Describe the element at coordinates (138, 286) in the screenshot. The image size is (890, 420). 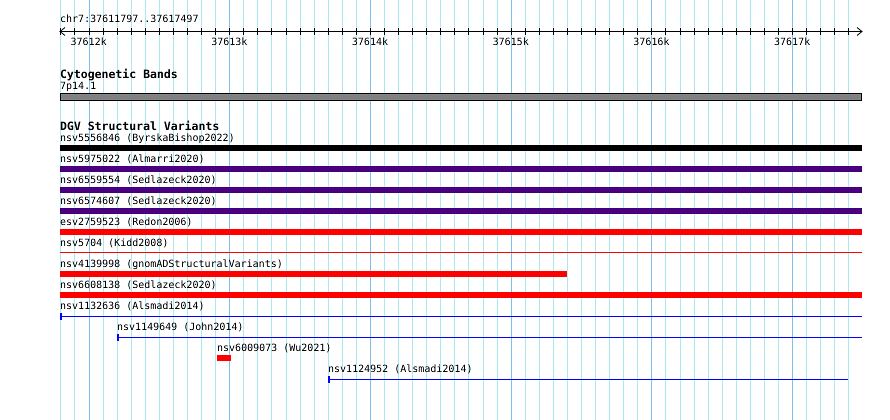
I see `feature-label: nsv6608138 (Sedlazeck2020)` at that location.